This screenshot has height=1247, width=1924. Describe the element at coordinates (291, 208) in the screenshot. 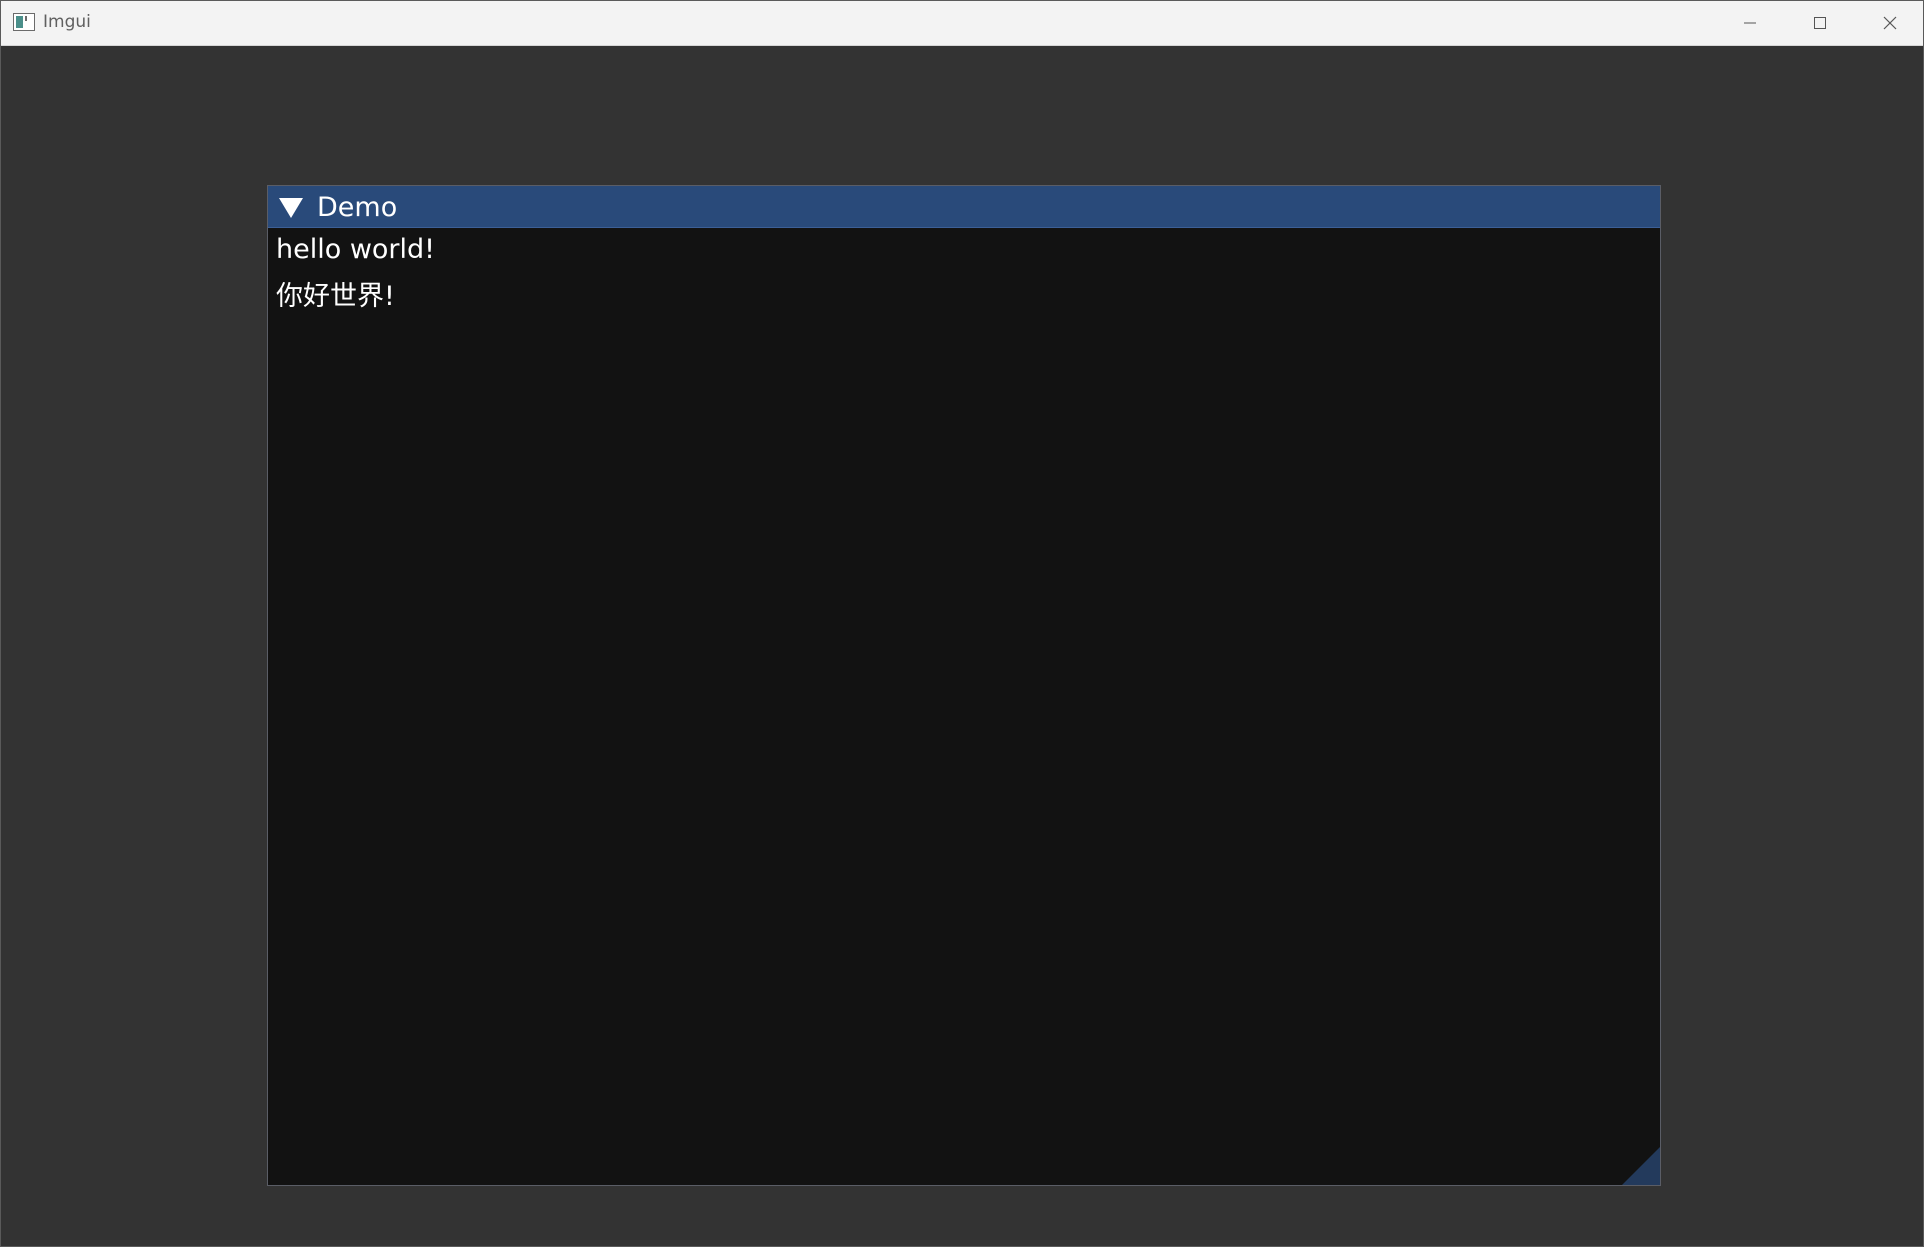

I see `collapse-arrow-icon` at that location.